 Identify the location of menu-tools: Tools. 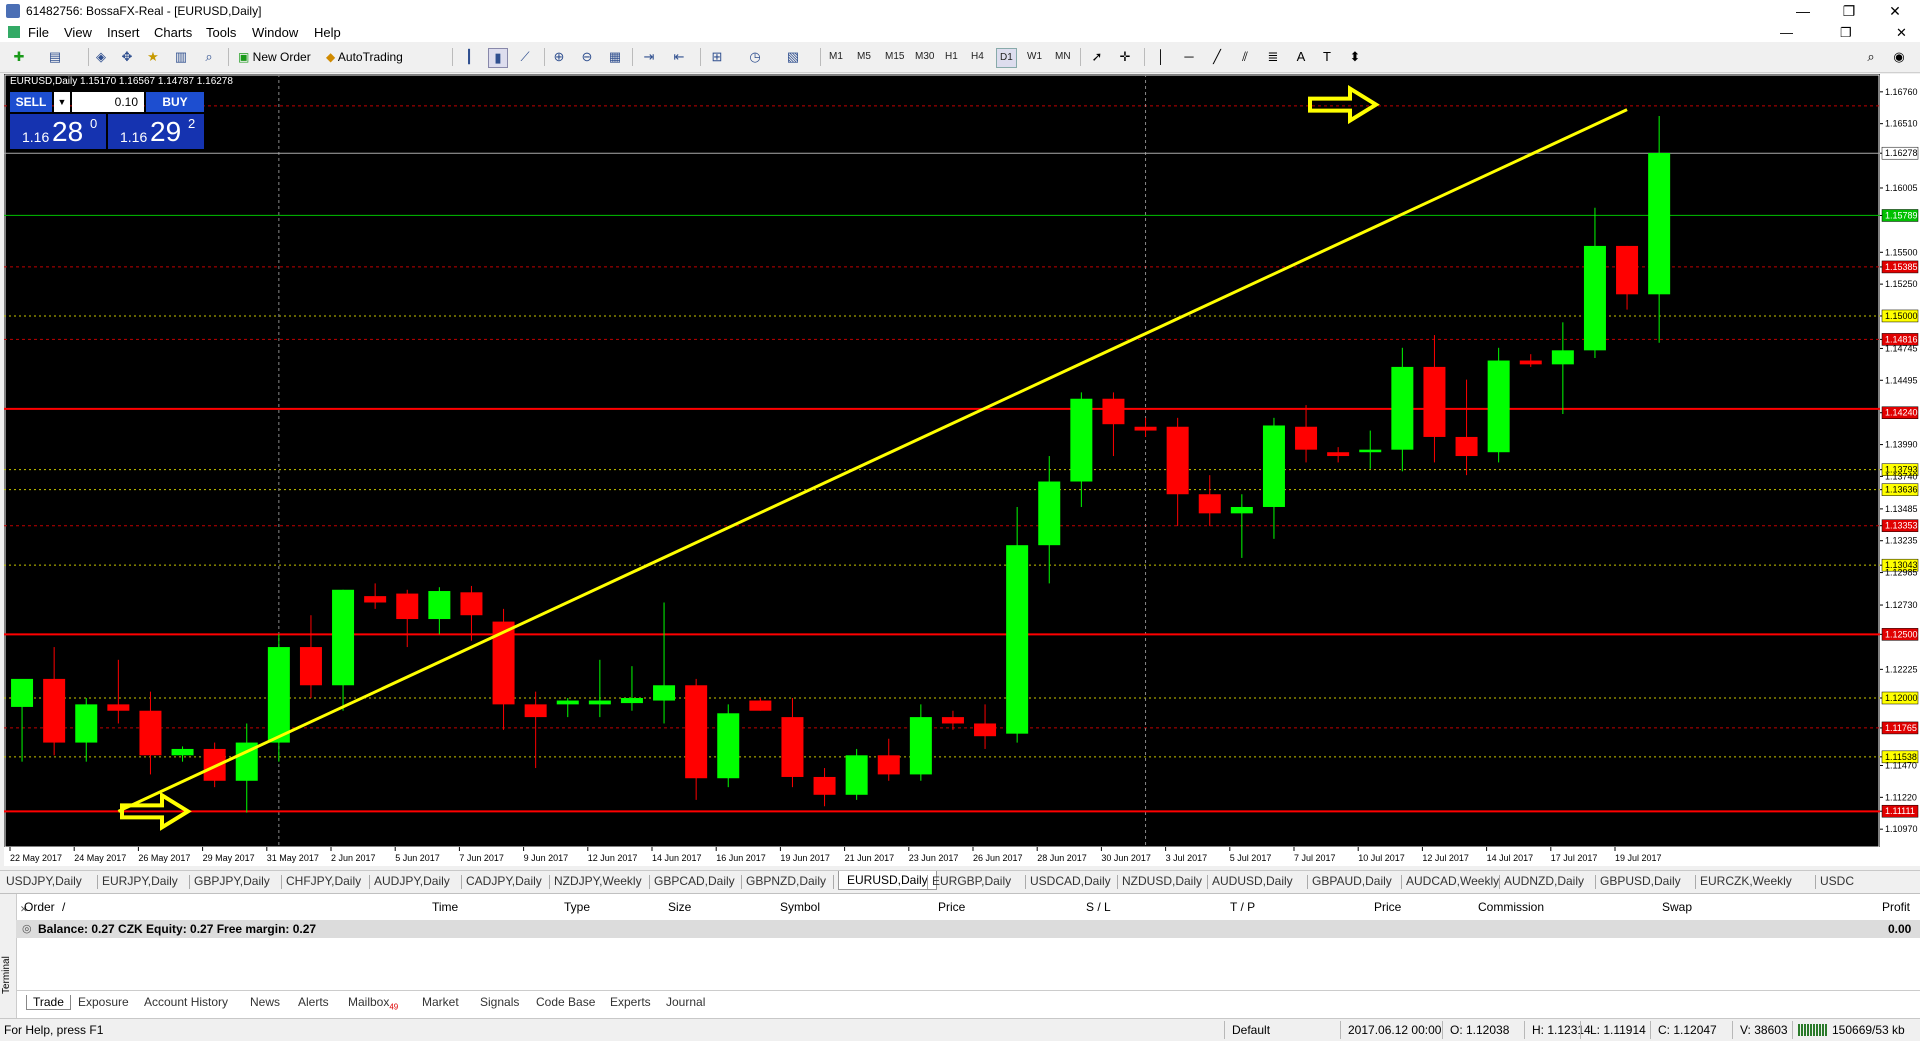
(221, 32).